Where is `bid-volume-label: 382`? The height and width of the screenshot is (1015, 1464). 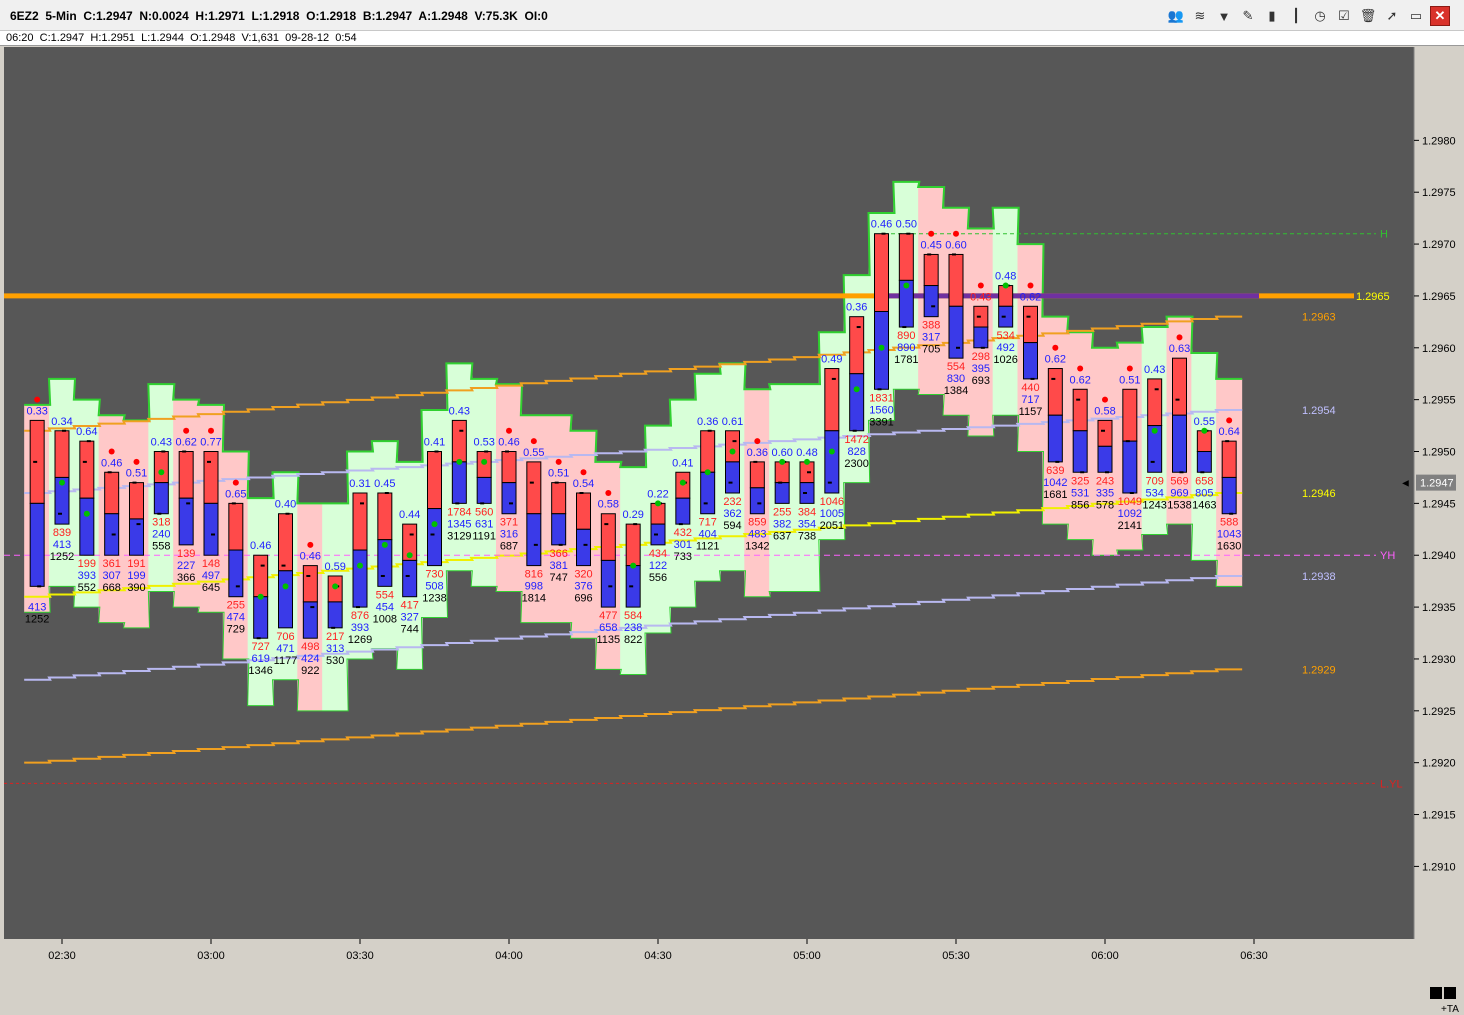
bid-volume-label: 382 is located at coordinates (782, 524).